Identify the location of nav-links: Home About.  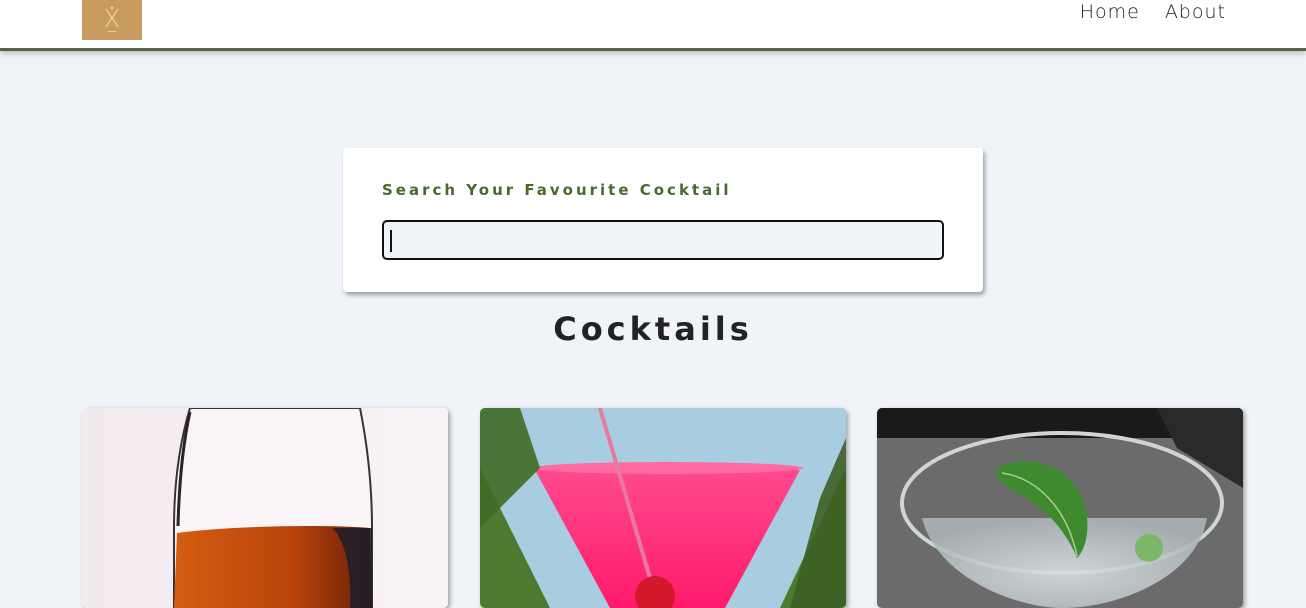
(1153, 12).